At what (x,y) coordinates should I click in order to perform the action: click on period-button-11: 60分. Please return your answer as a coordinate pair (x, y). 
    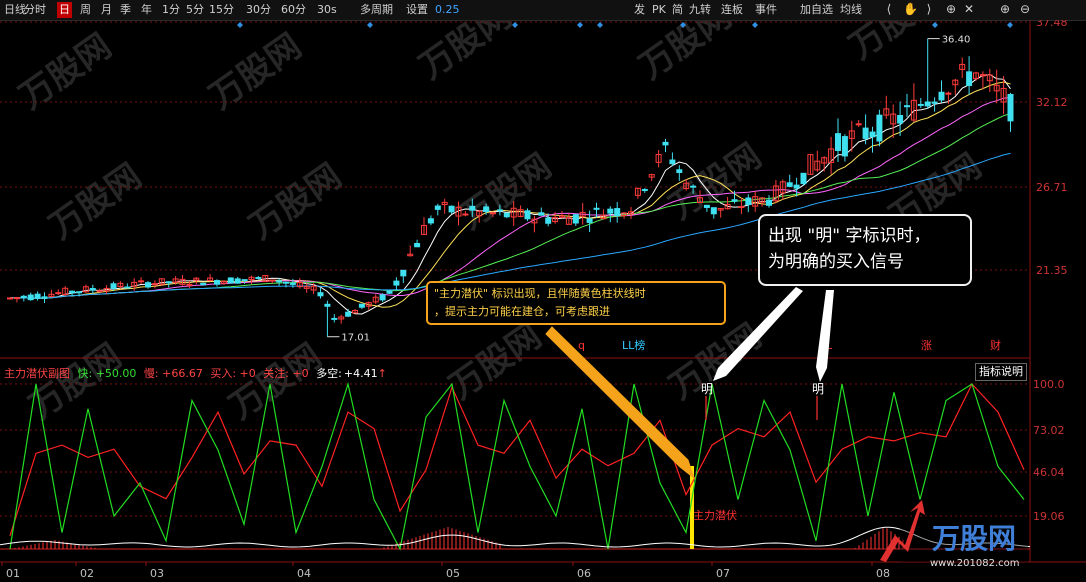
    Looking at the image, I should click on (293, 10).